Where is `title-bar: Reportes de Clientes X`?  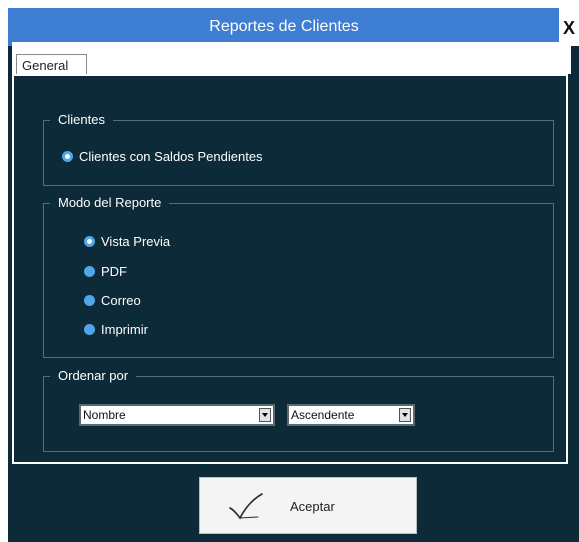
title-bar: Reportes de Clientes X is located at coordinates (293, 27).